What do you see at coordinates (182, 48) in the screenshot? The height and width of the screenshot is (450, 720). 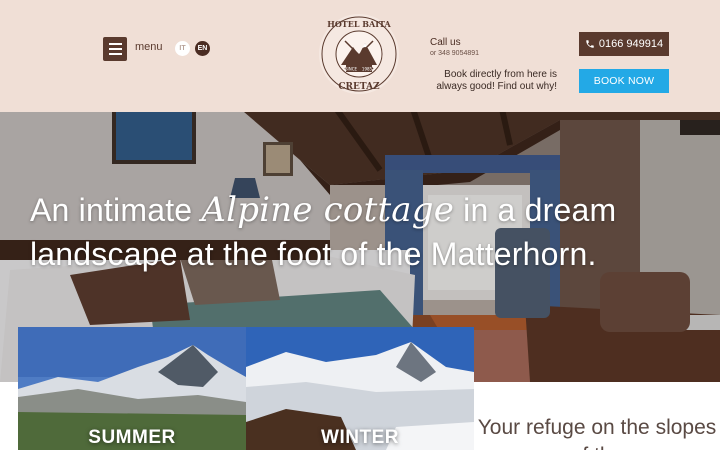 I see `language-it: IT` at bounding box center [182, 48].